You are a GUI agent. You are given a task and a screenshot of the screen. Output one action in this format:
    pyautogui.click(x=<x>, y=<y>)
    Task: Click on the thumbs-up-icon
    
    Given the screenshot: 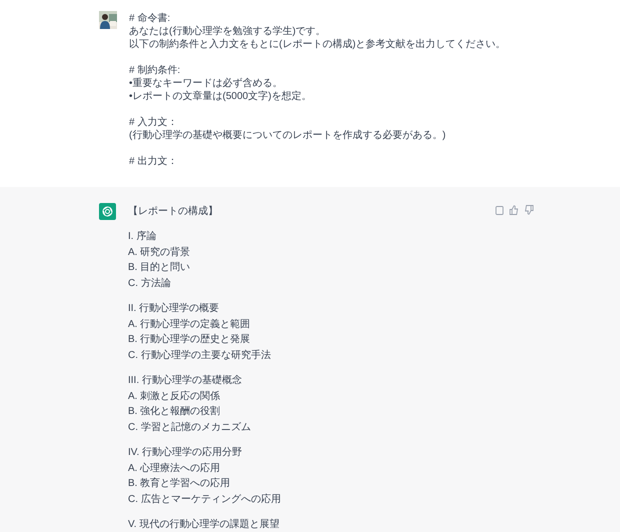 What is the action you would take?
    pyautogui.click(x=514, y=210)
    